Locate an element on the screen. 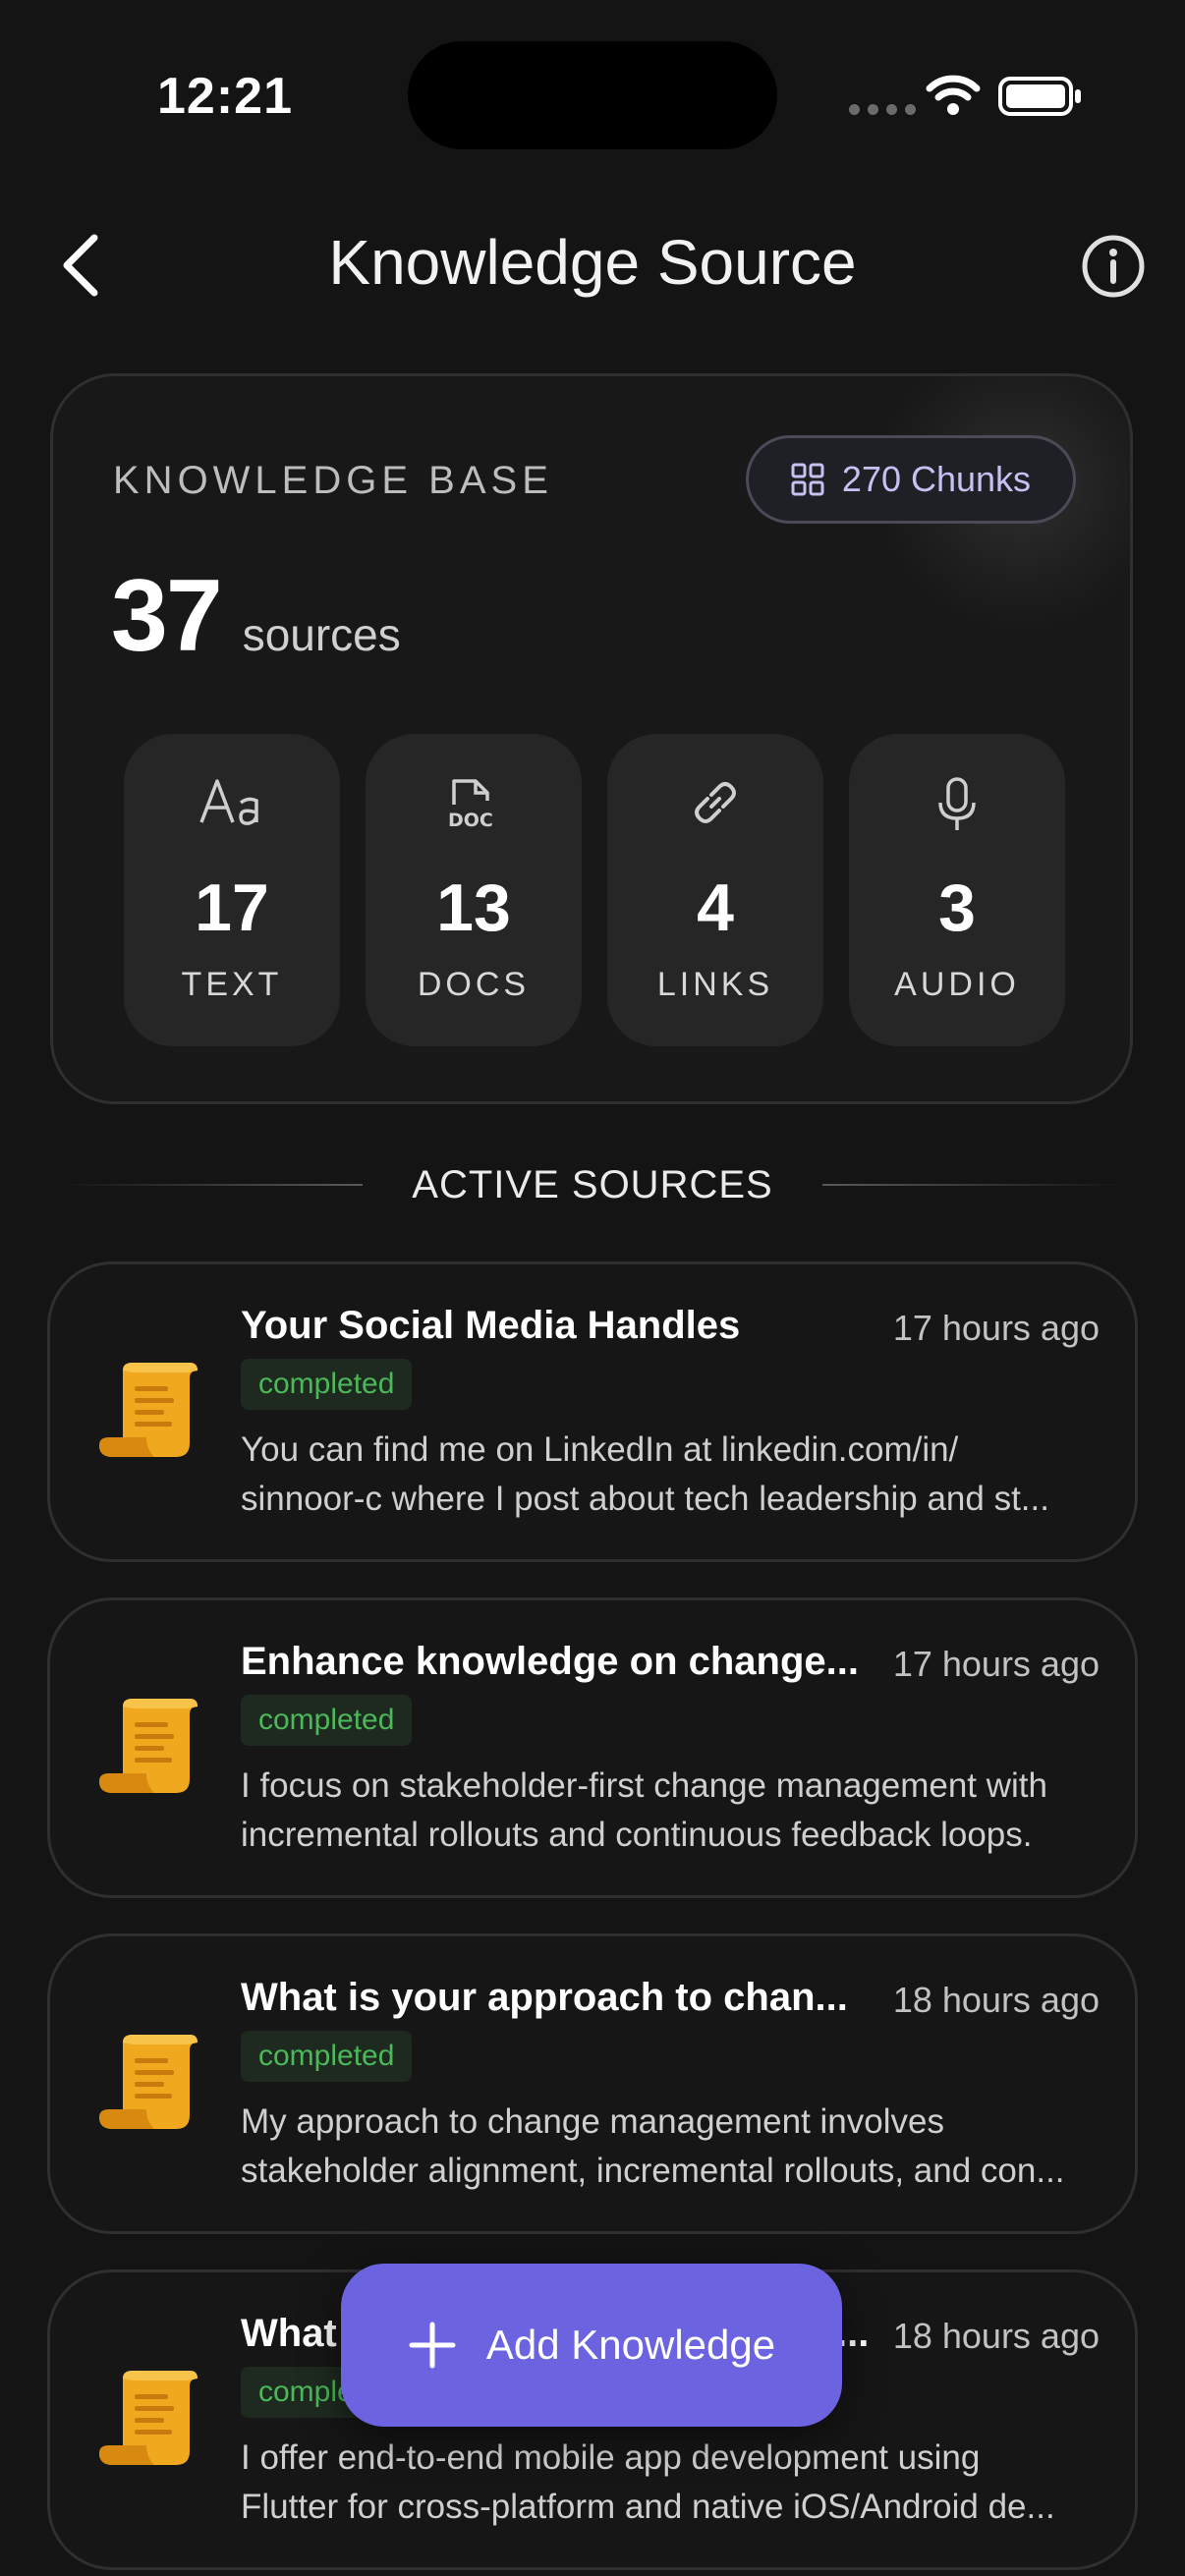 This screenshot has height=2576, width=1185. svg-text: DOC is located at coordinates (471, 820).